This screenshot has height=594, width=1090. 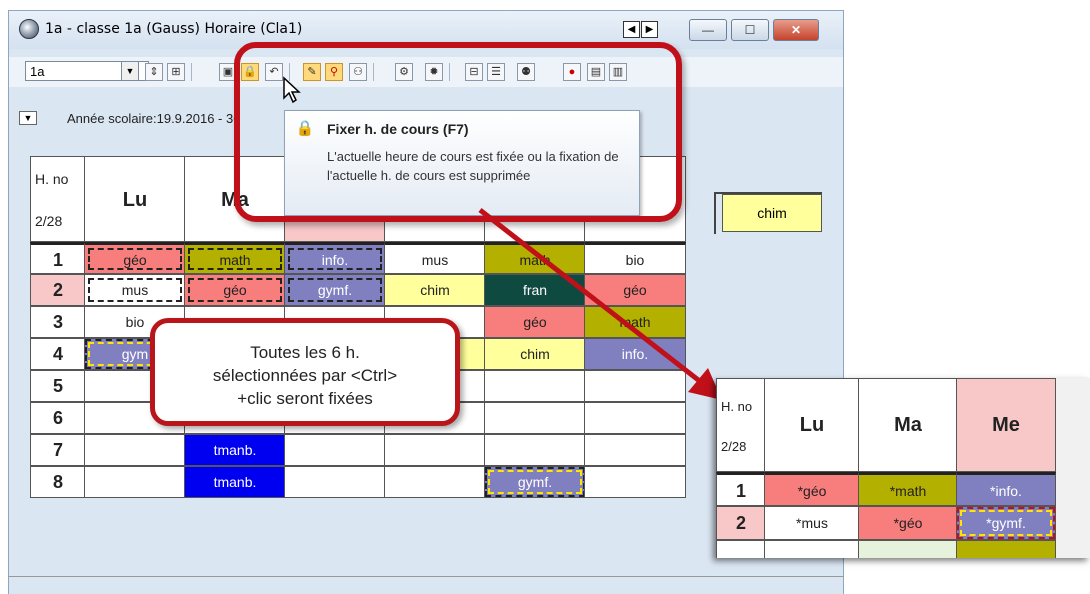 What do you see at coordinates (734, 446) in the screenshot?
I see `inset-corner-count: 2/28` at bounding box center [734, 446].